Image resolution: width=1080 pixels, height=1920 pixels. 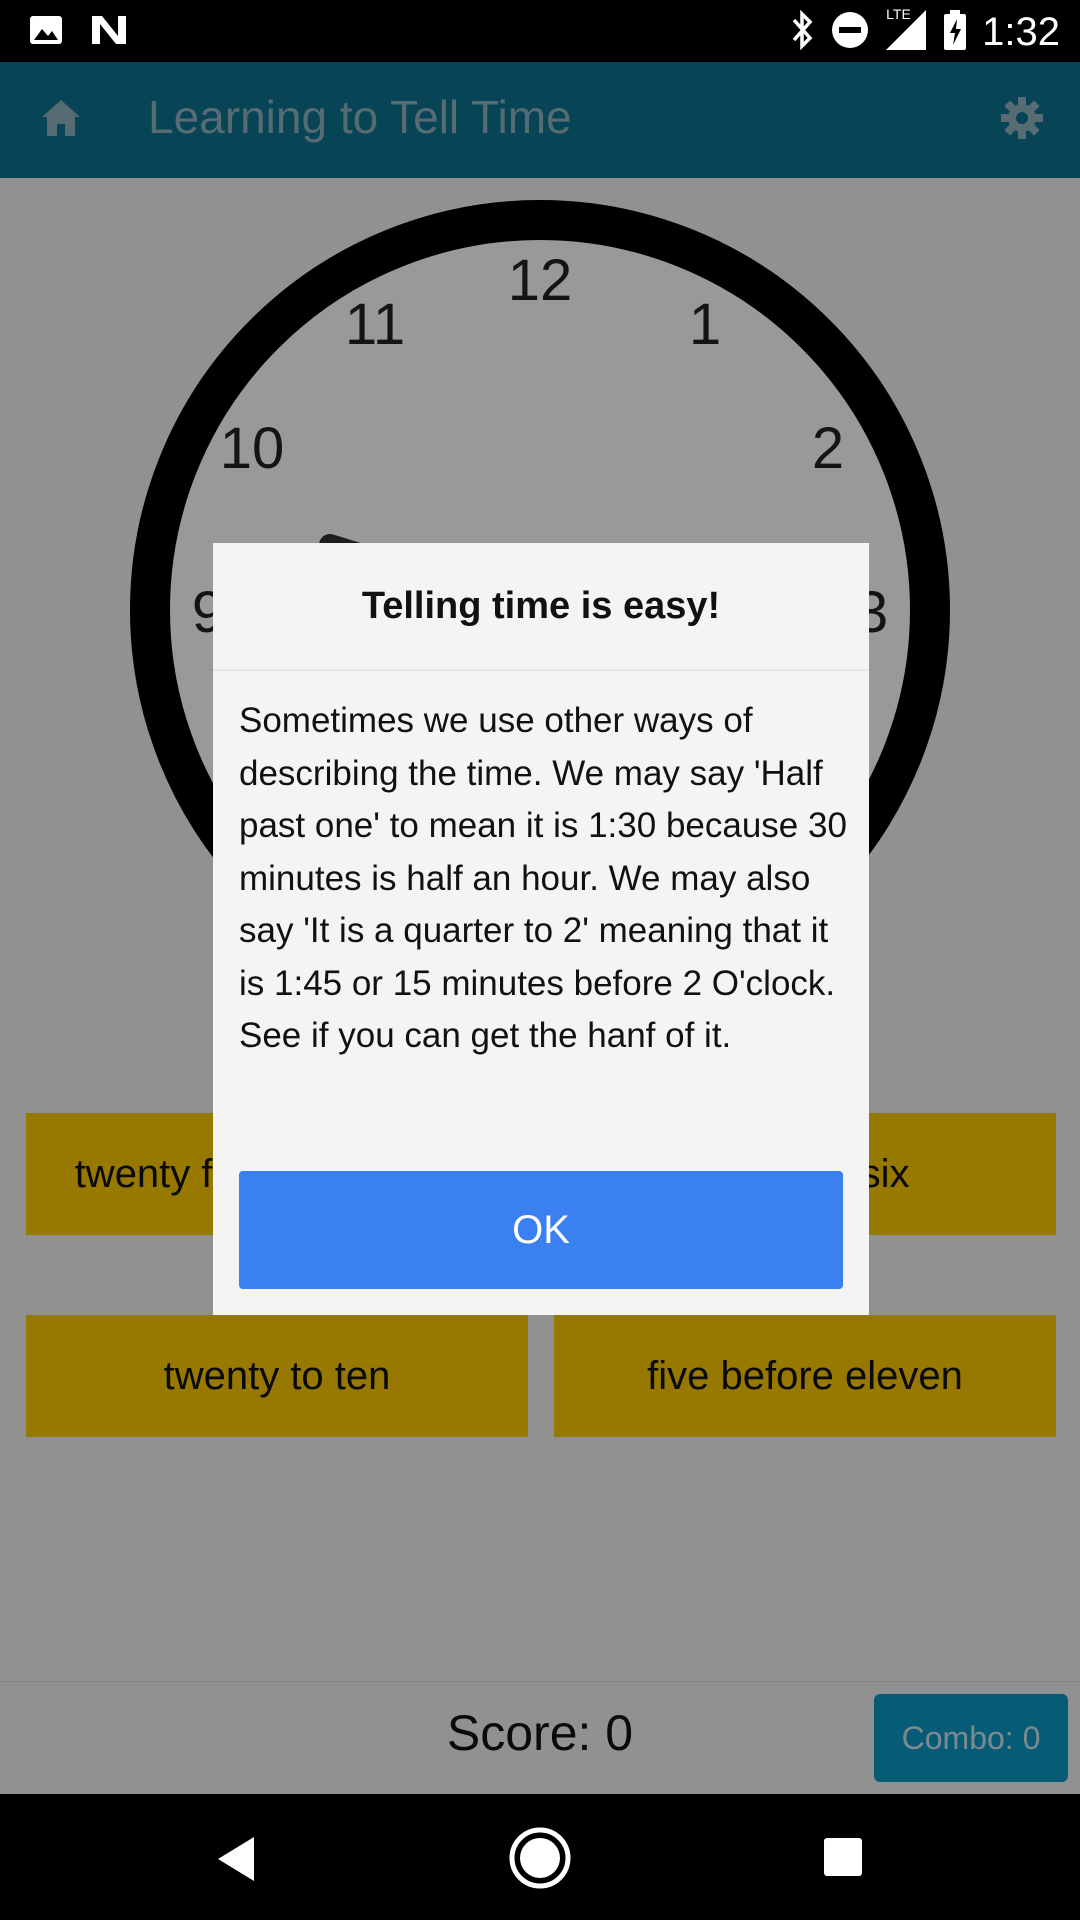 I want to click on image-icon, so click(x=46, y=32).